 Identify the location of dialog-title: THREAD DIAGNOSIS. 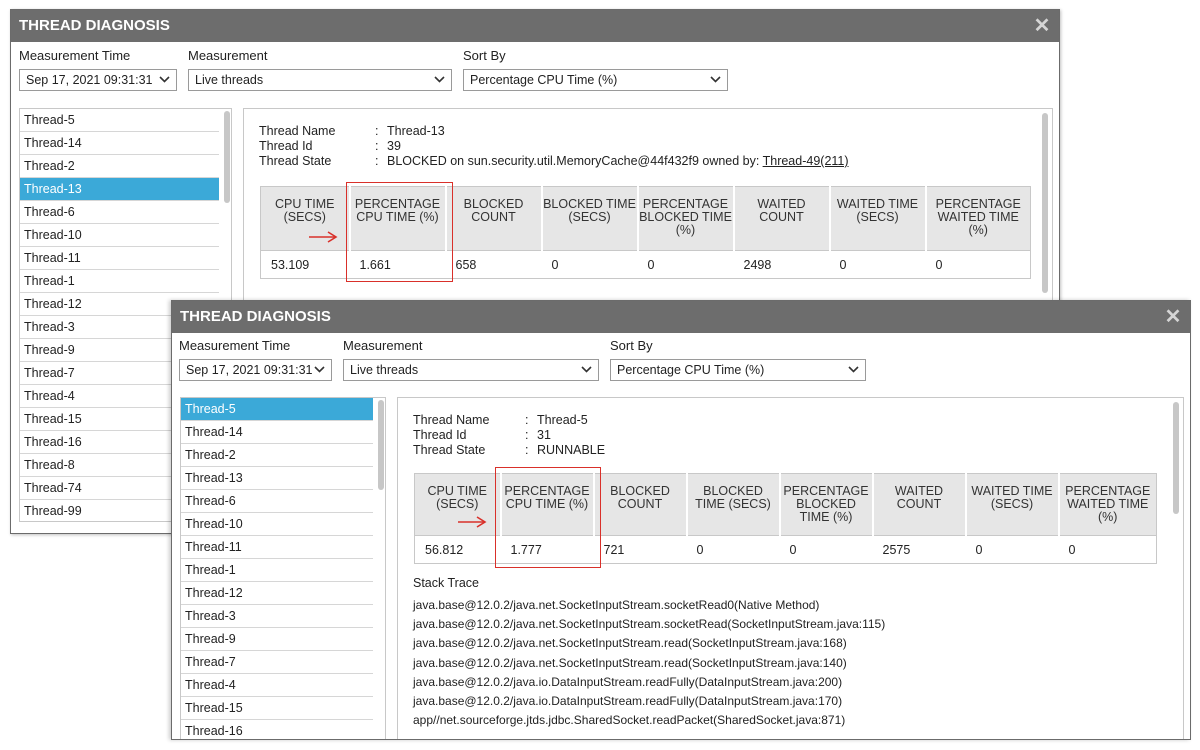
(535, 26).